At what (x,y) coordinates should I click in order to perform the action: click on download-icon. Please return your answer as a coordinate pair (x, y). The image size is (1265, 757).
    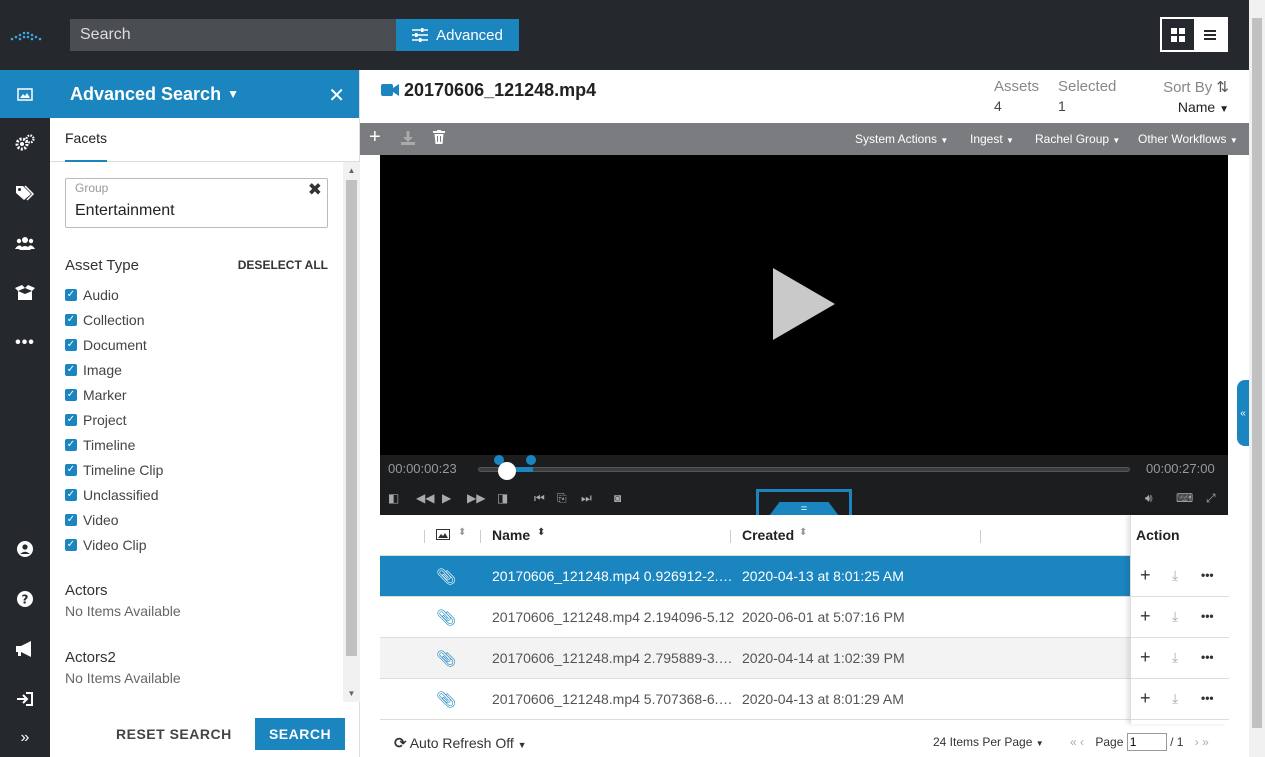
    Looking at the image, I should click on (408, 138).